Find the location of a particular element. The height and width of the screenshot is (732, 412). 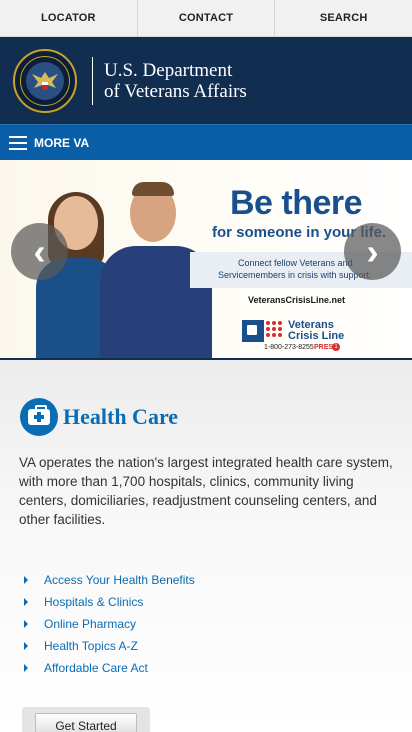

agency-name: U.S. Department of Veterans Affairs is located at coordinates (175, 81).